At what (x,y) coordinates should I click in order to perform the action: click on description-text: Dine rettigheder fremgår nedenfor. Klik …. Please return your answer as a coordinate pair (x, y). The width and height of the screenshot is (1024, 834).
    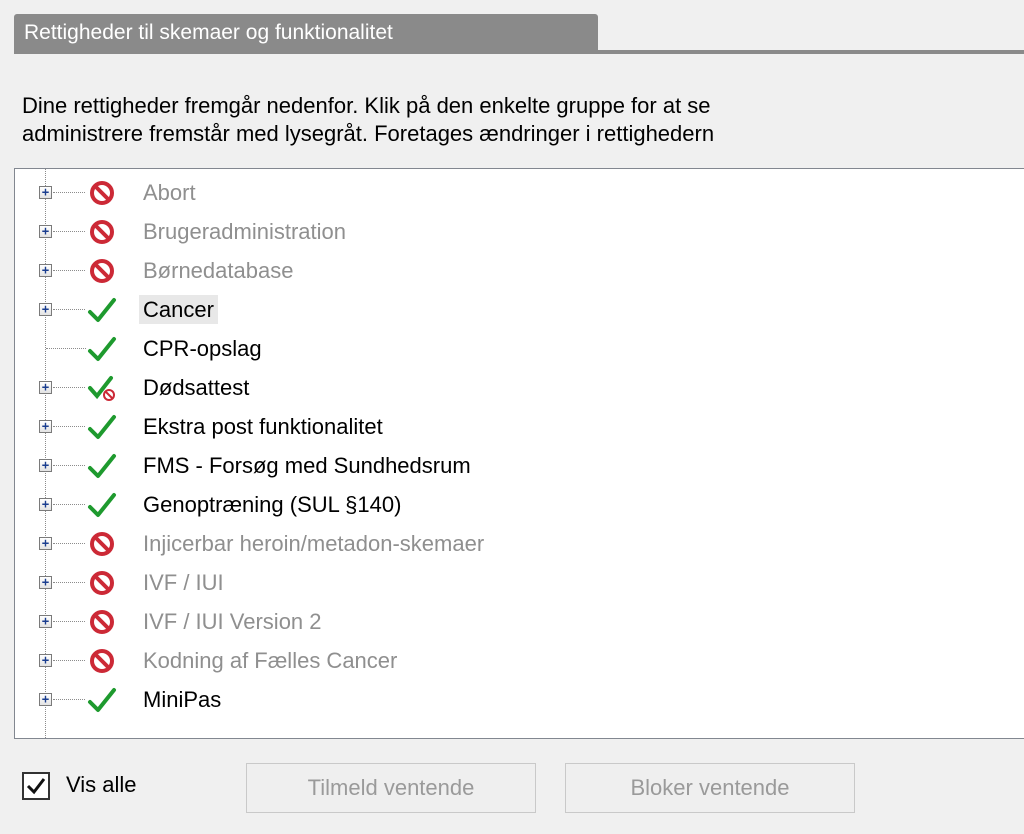
    Looking at the image, I should click on (523, 120).